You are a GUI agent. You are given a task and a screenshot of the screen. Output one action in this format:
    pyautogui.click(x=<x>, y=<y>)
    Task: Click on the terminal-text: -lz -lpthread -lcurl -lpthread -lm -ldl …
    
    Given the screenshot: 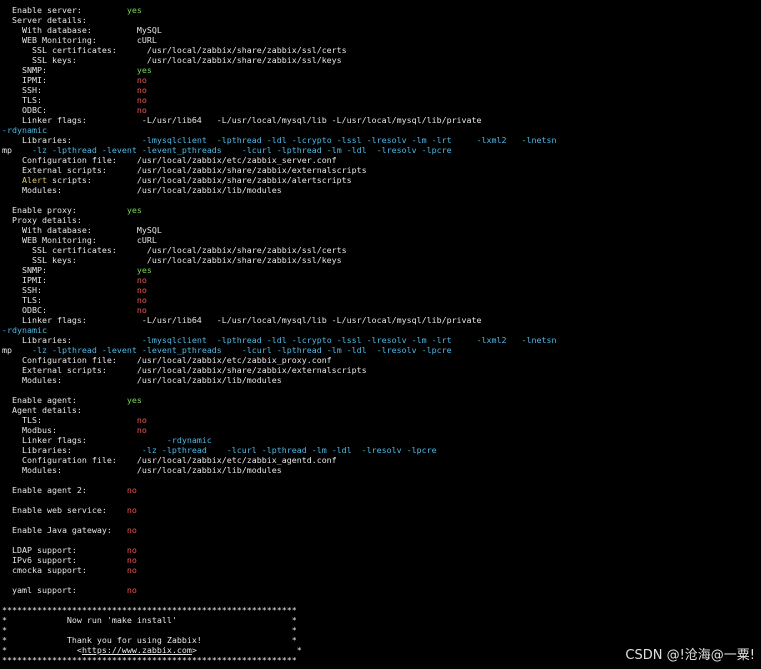 What is the action you would take?
    pyautogui.click(x=289, y=450)
    